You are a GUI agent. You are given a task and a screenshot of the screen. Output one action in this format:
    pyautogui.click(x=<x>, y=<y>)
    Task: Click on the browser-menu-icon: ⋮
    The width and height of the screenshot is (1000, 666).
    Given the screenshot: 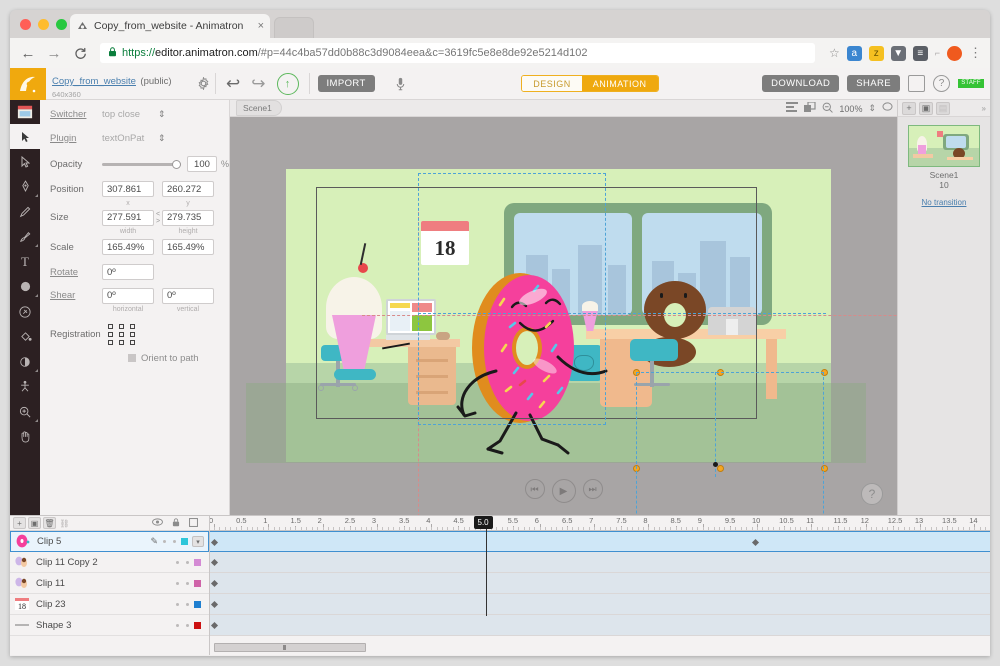 What is the action you would take?
    pyautogui.click(x=975, y=53)
    